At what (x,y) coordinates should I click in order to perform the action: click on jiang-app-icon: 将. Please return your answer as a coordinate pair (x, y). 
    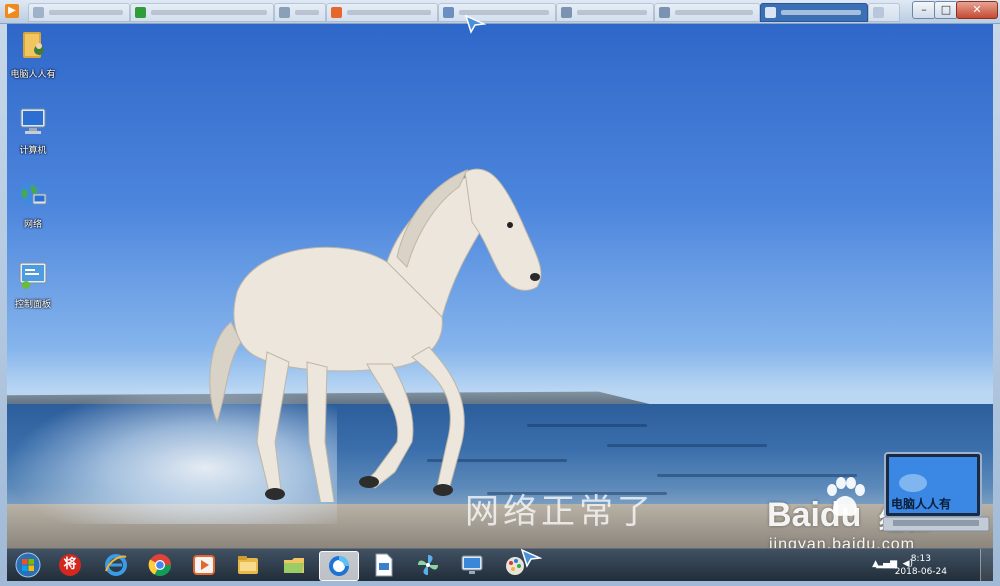
    Looking at the image, I should click on (70, 565).